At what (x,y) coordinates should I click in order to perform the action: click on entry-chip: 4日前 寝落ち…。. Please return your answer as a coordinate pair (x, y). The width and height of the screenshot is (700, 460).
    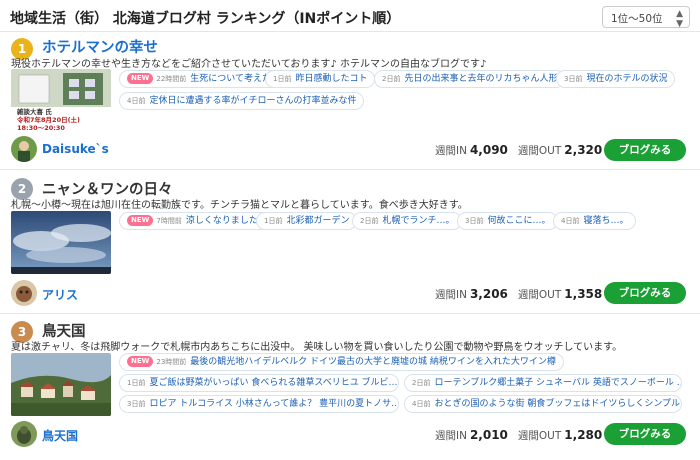
    Looking at the image, I should click on (595, 221).